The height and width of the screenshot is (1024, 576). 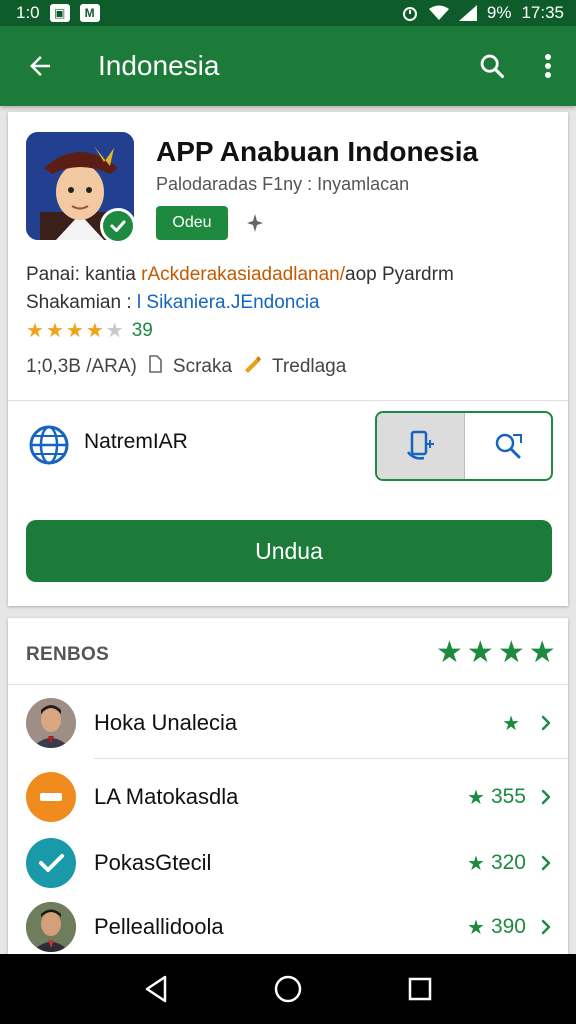 I want to click on app-bar: Indonesia, so click(x=288, y=66).